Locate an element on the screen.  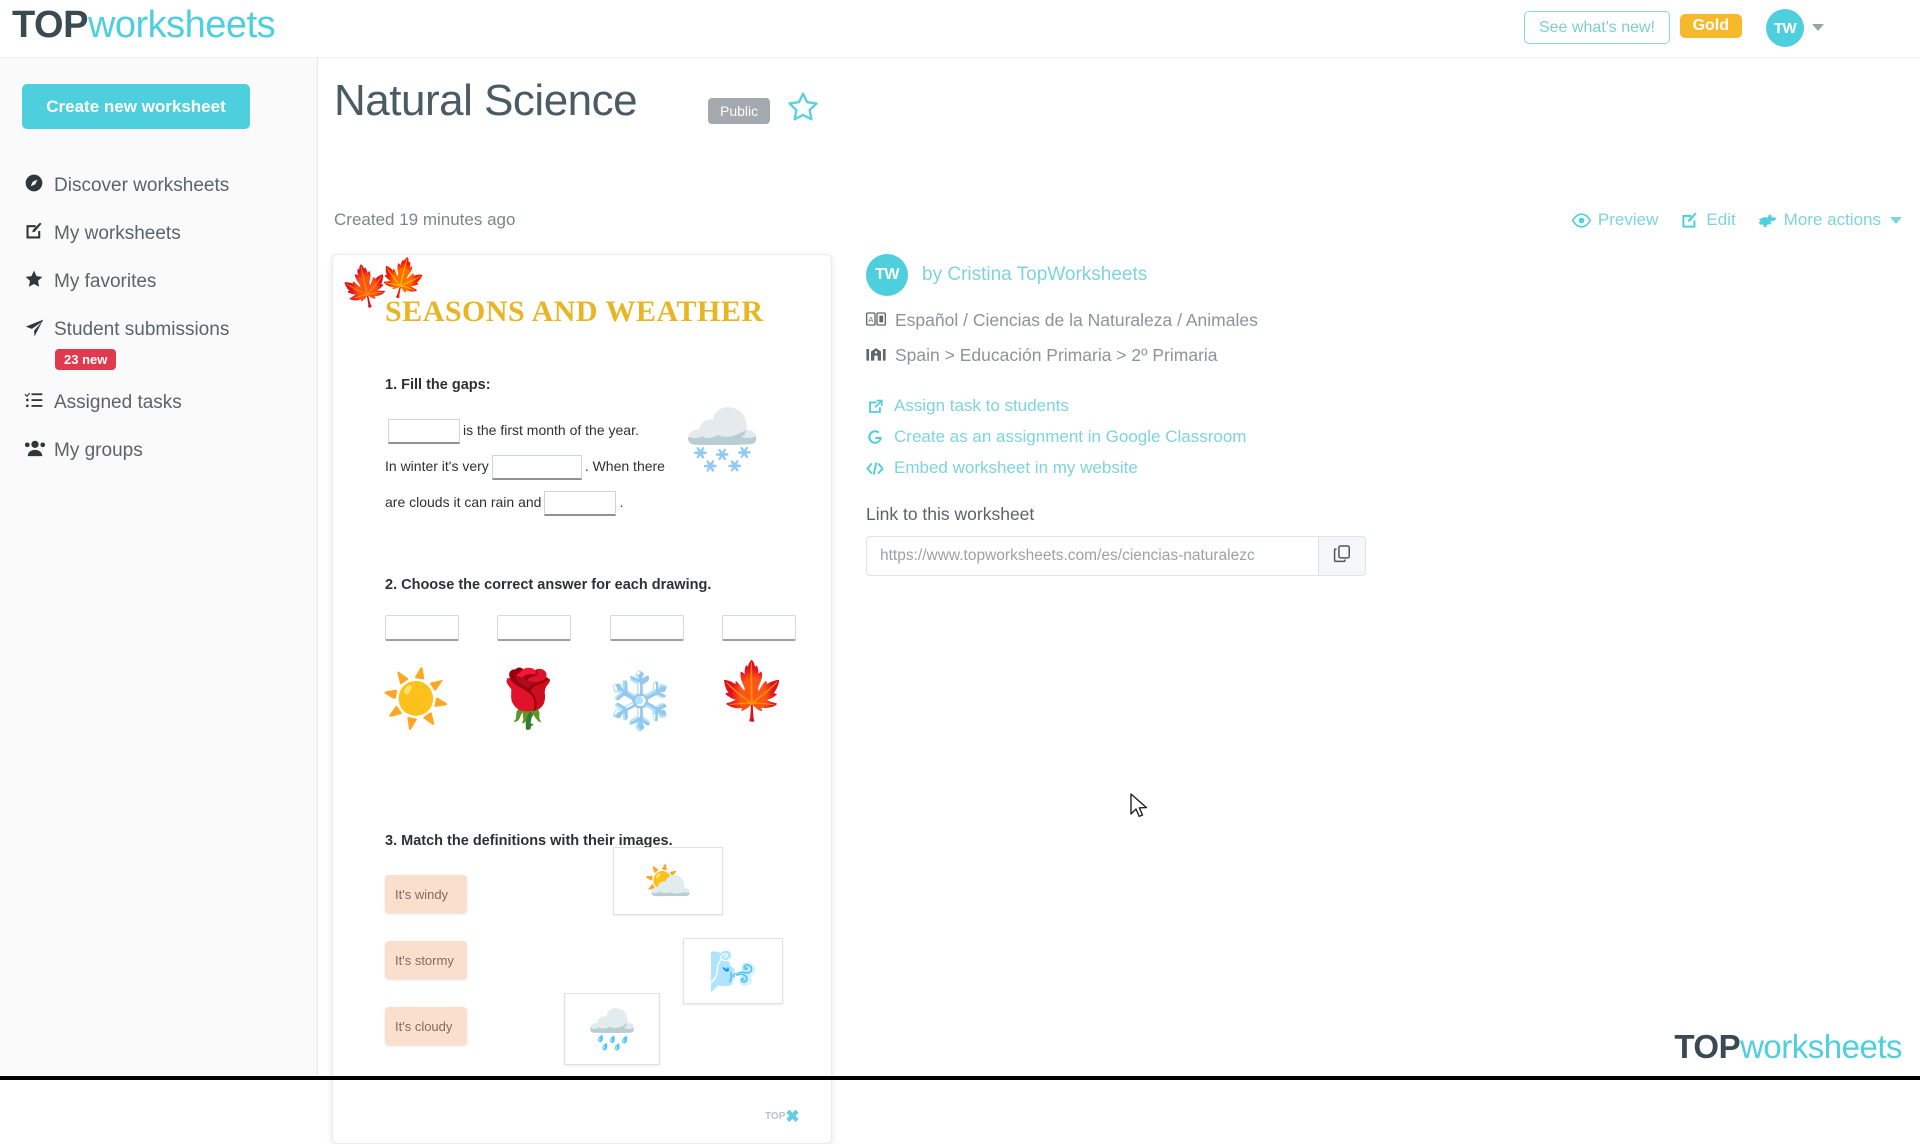
author-name-link: by Cristina TopWorksheets is located at coordinates (1034, 275).